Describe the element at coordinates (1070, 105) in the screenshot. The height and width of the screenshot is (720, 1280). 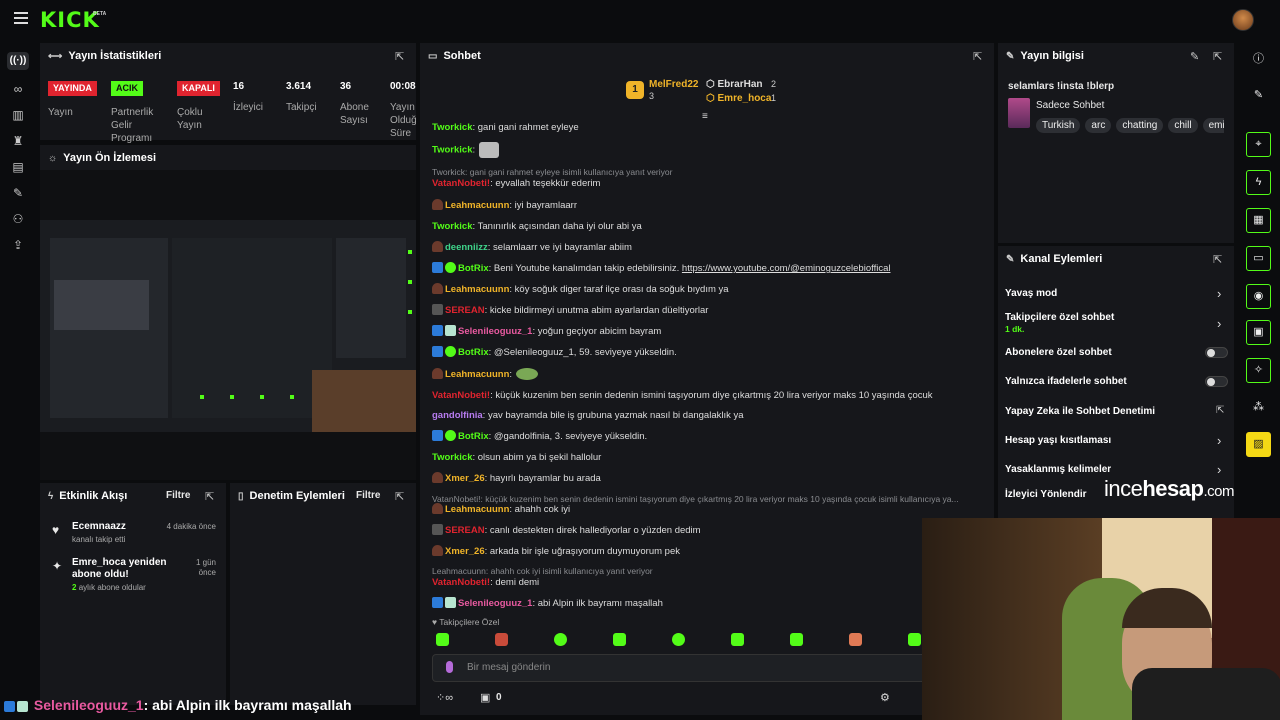
I see `category-name: Sadece Sohbet` at that location.